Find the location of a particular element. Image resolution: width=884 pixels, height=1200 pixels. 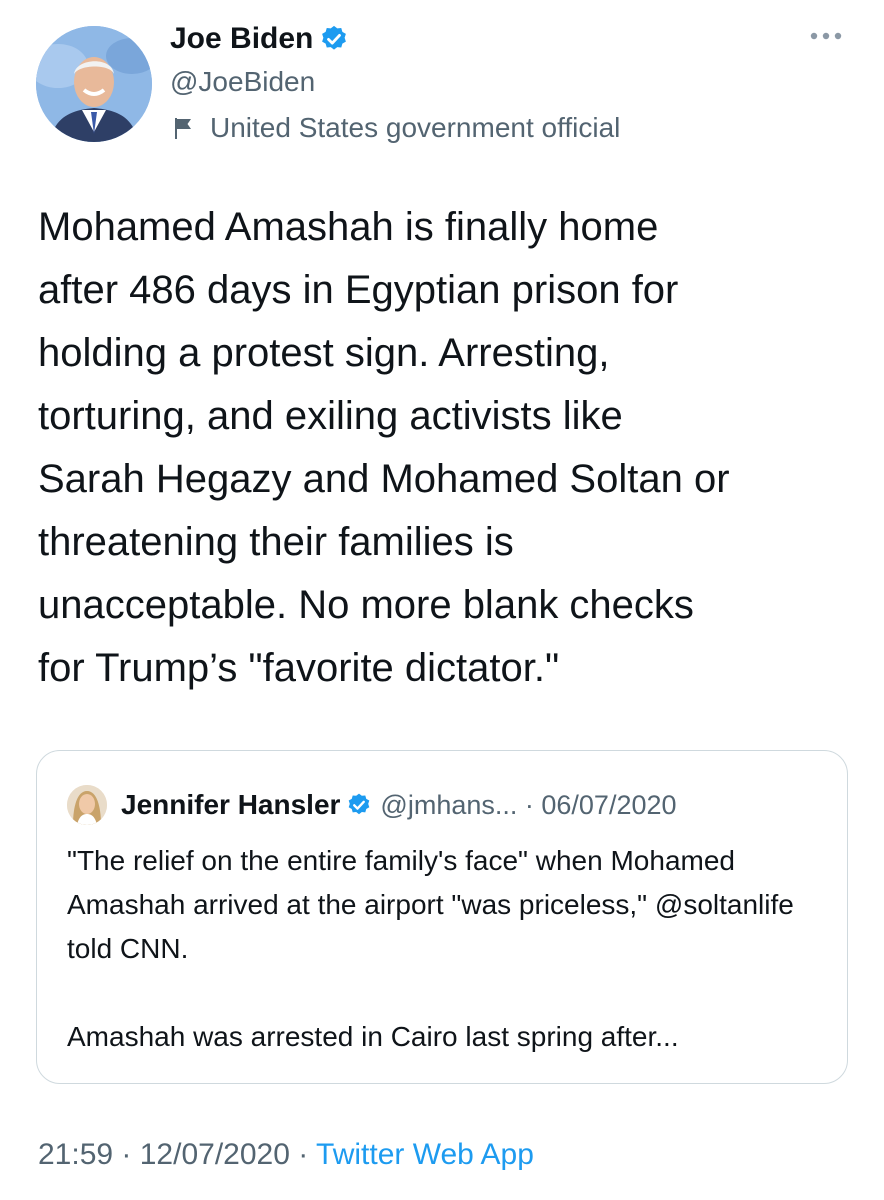

author-name: Joe Biden is located at coordinates (241, 39).